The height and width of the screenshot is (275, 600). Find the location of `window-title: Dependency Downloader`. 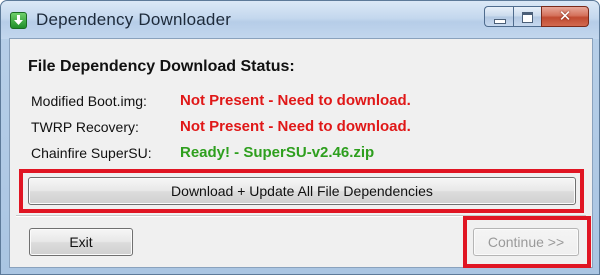

window-title: Dependency Downloader is located at coordinates (134, 19).